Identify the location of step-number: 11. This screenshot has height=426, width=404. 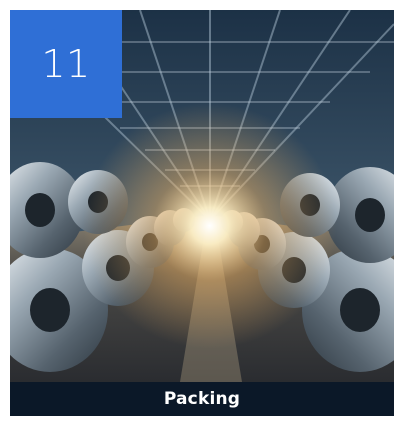
(66, 64).